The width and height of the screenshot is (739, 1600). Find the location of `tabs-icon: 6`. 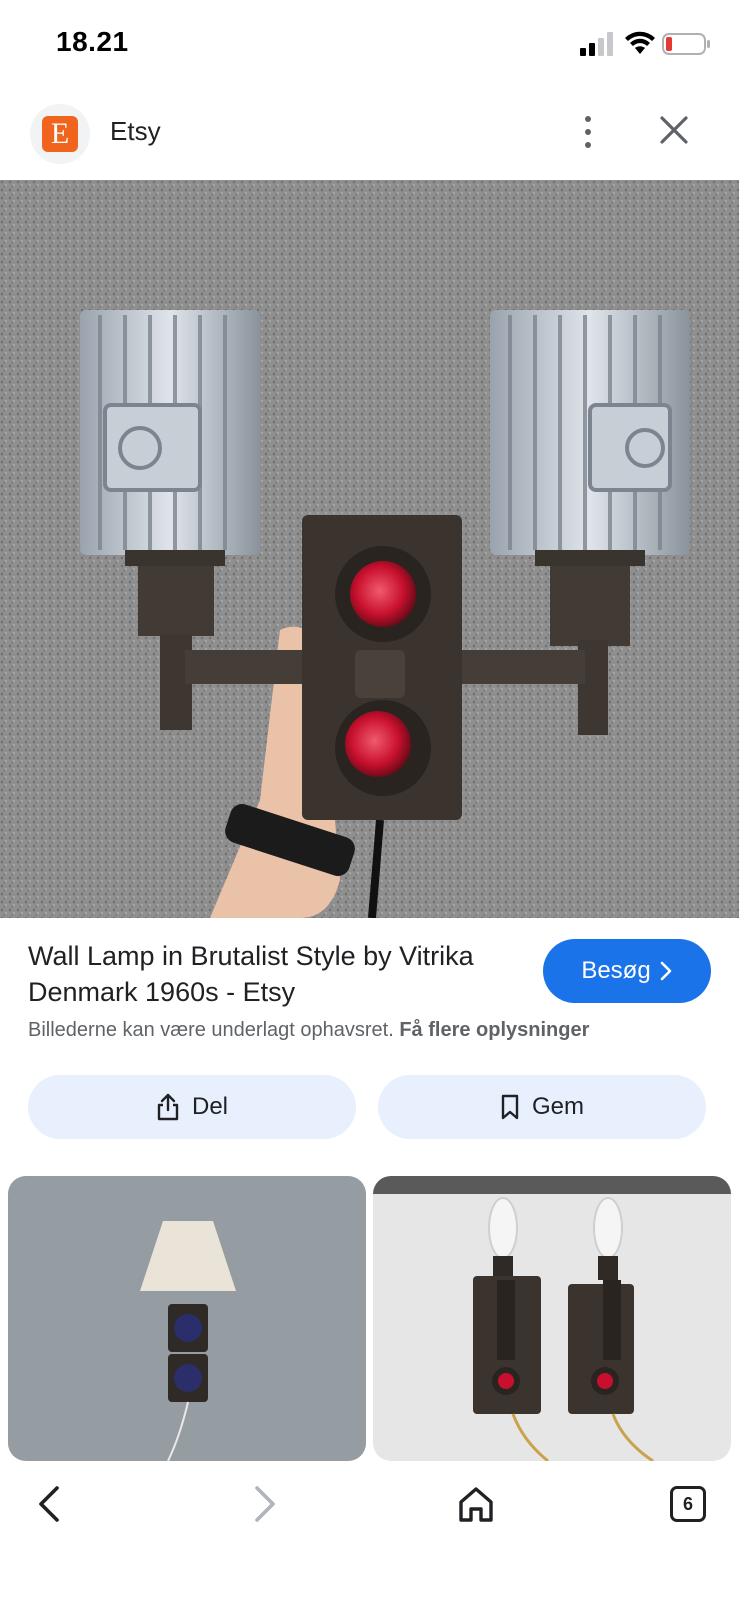

tabs-icon: 6 is located at coordinates (688, 1504).